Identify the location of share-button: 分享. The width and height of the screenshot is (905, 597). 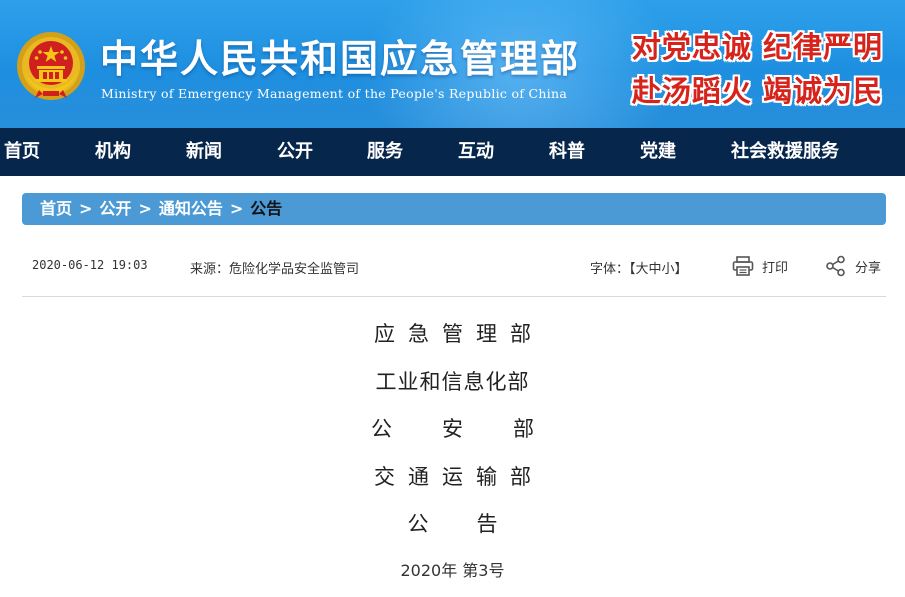
(853, 266).